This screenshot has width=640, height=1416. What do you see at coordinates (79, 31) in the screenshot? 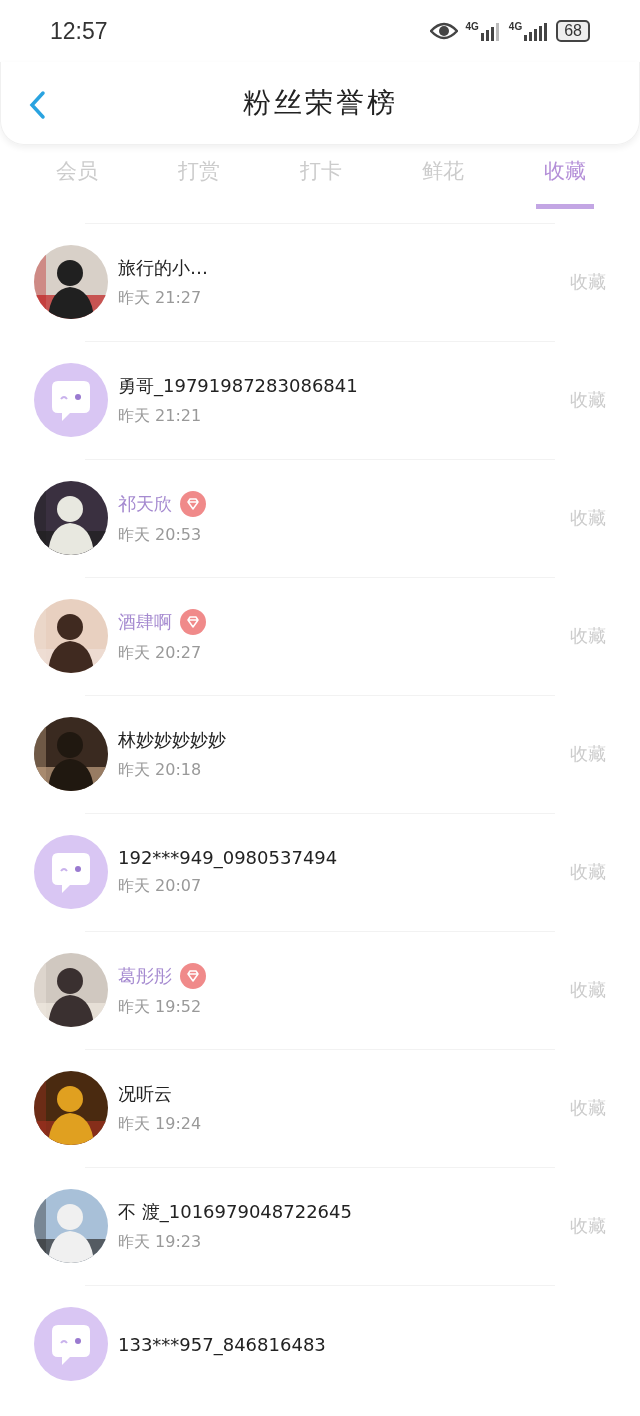
I see `clock: 12:57` at bounding box center [79, 31].